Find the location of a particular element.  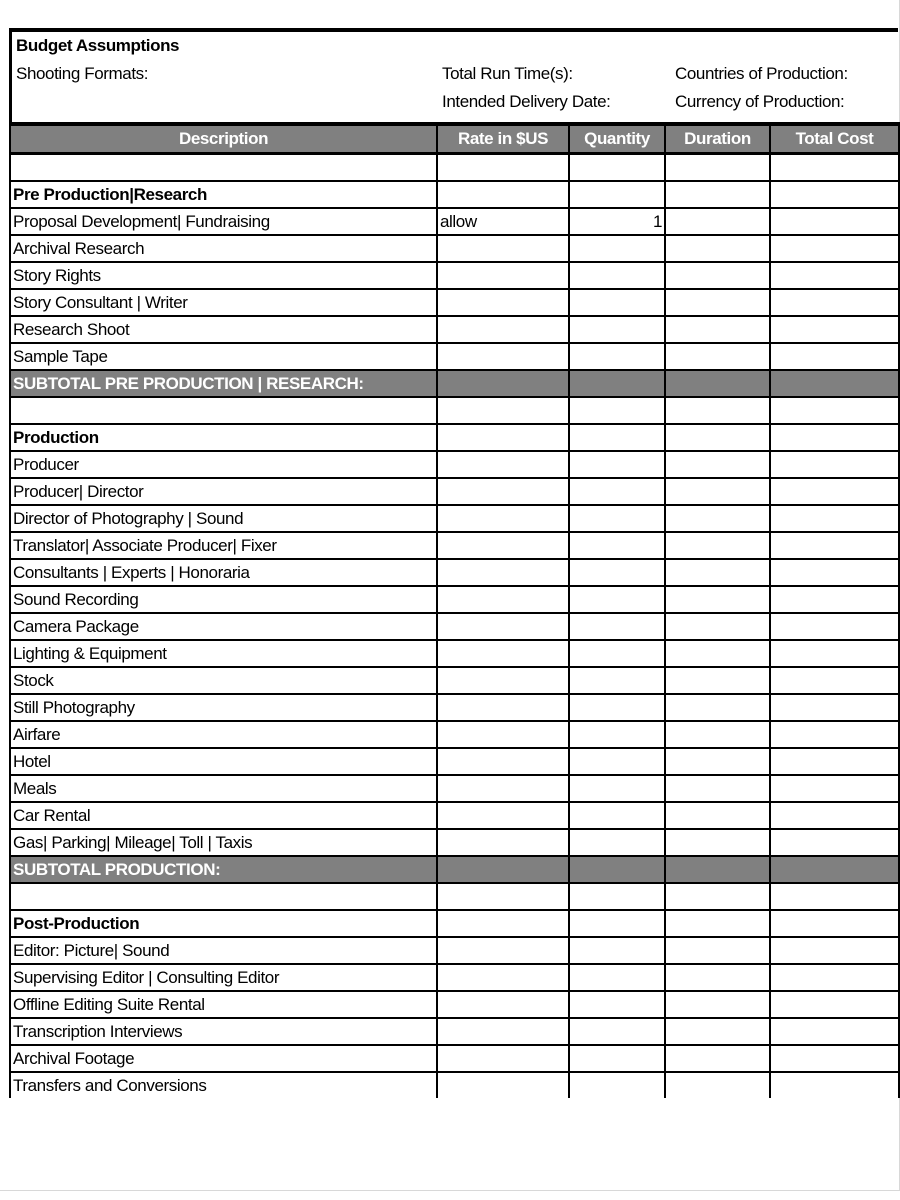

cell-description: Sound Recording is located at coordinates (223, 599).